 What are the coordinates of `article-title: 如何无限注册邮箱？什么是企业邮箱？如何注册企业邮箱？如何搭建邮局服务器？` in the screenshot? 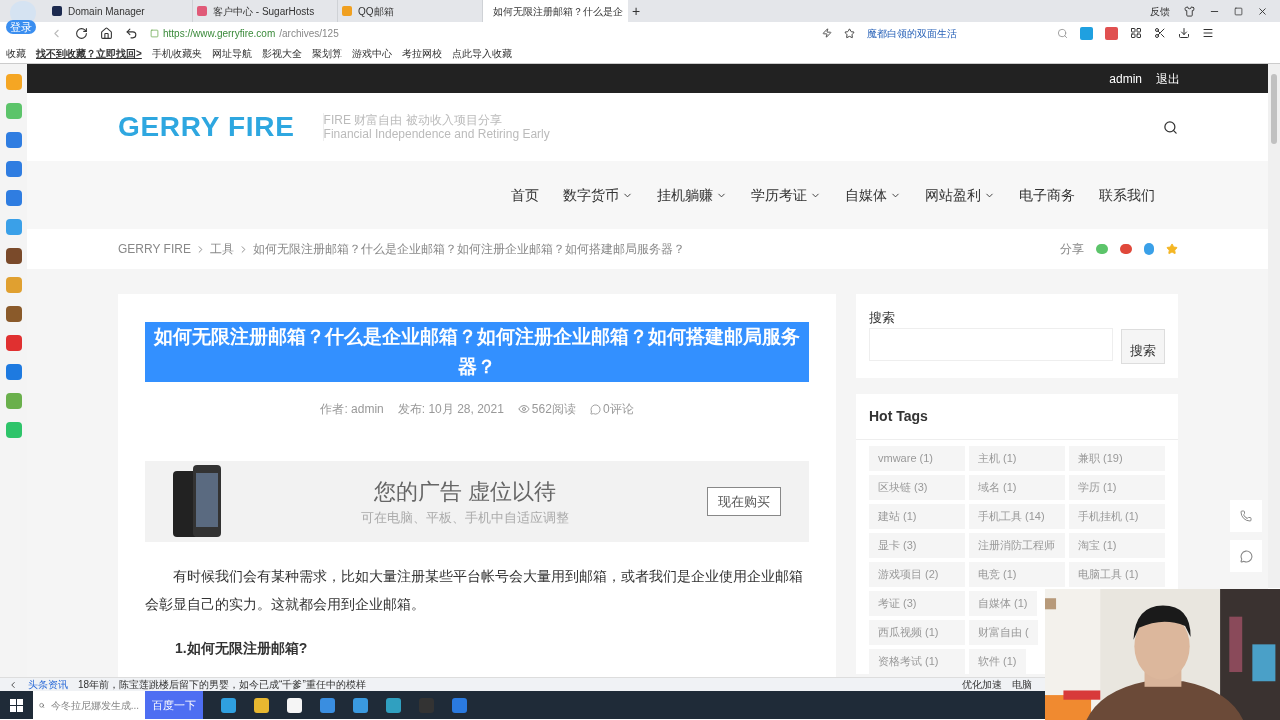 It's located at (477, 352).